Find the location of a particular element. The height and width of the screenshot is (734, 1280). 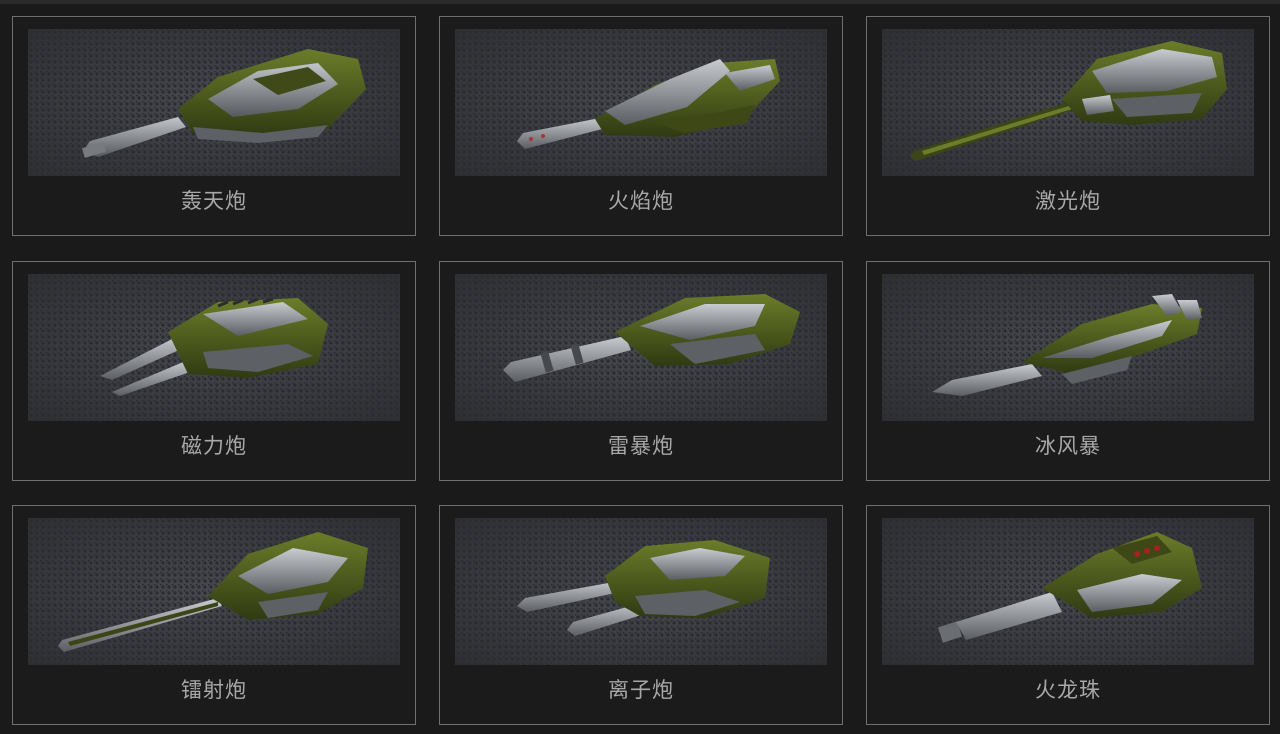

turret-card-3: 激光炮 is located at coordinates (1068, 126).